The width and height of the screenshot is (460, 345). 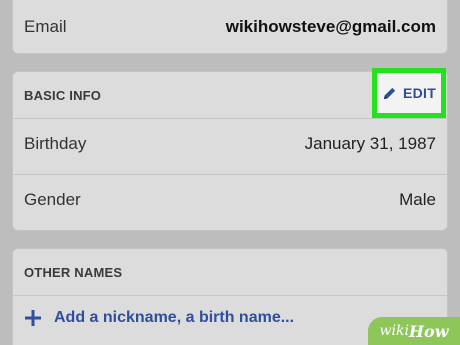 I want to click on plus-icon, so click(x=33, y=318).